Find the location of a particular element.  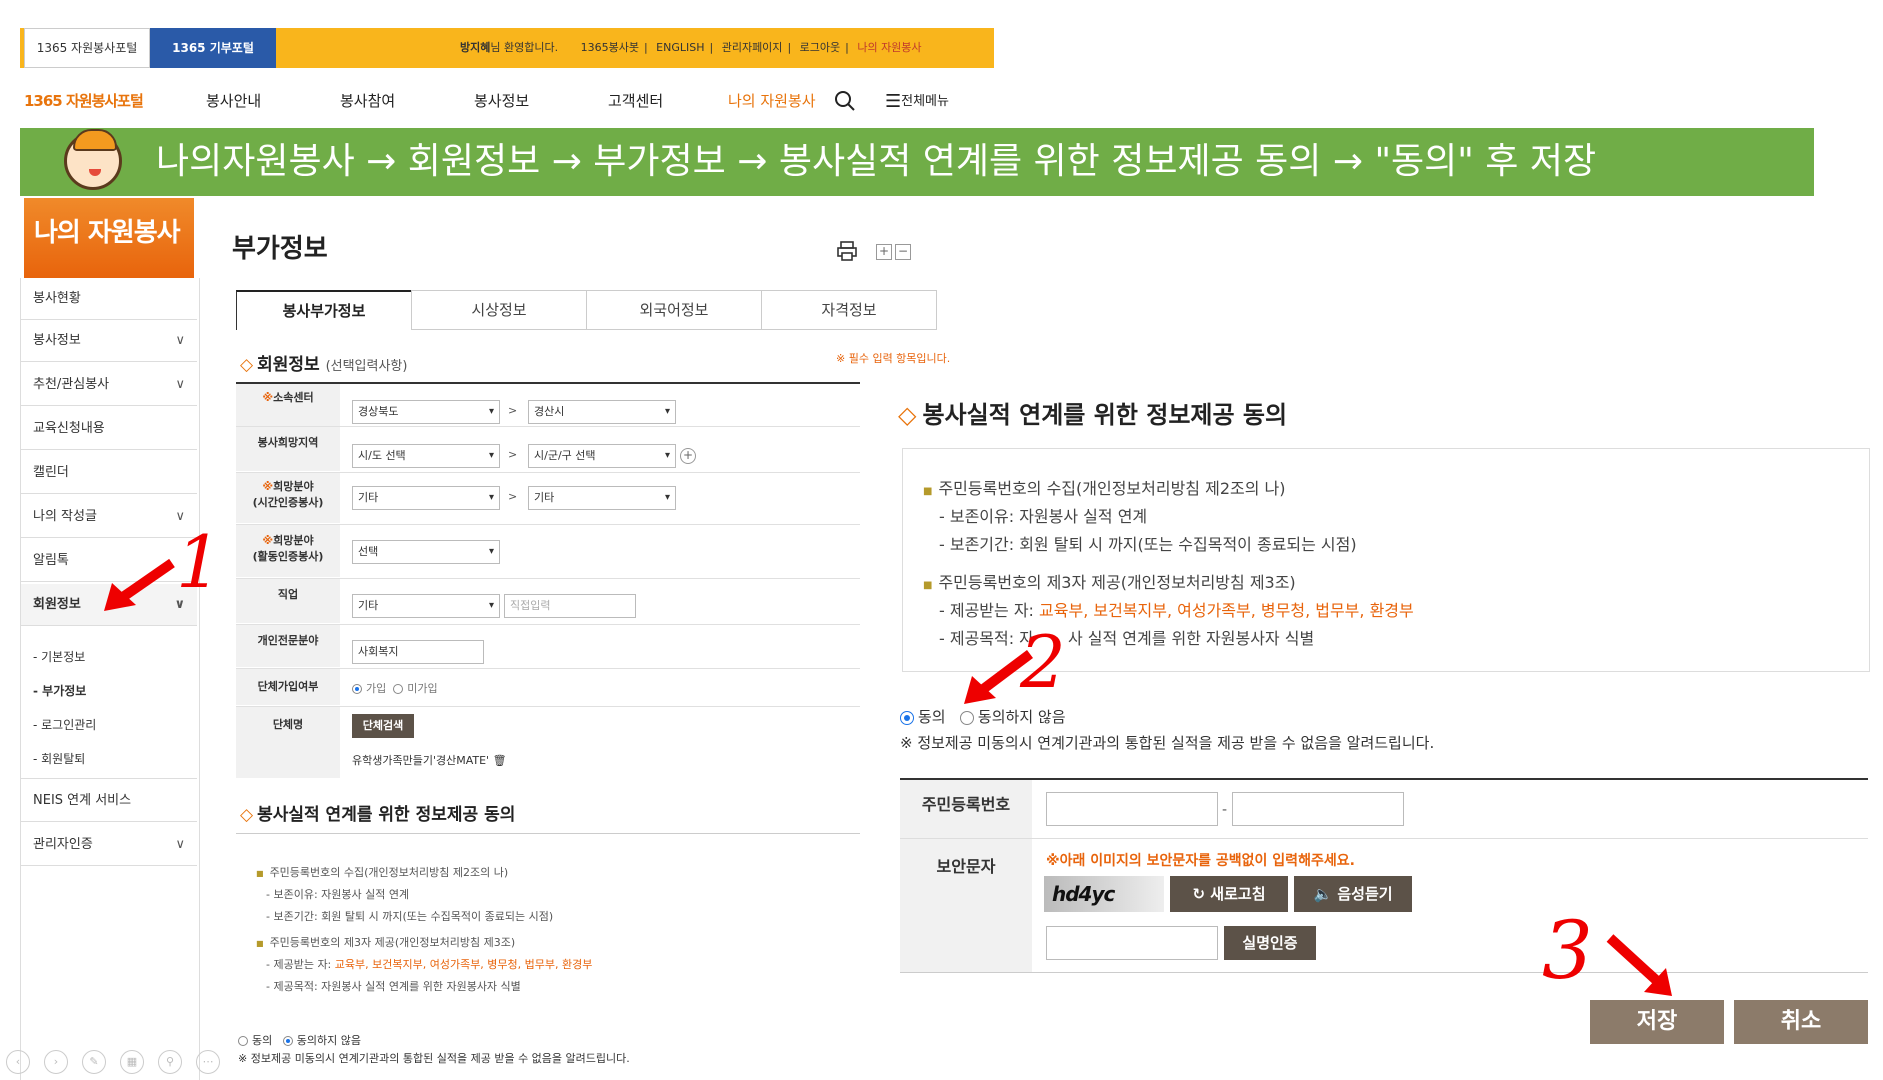

label-job: 직업 is located at coordinates (288, 601).